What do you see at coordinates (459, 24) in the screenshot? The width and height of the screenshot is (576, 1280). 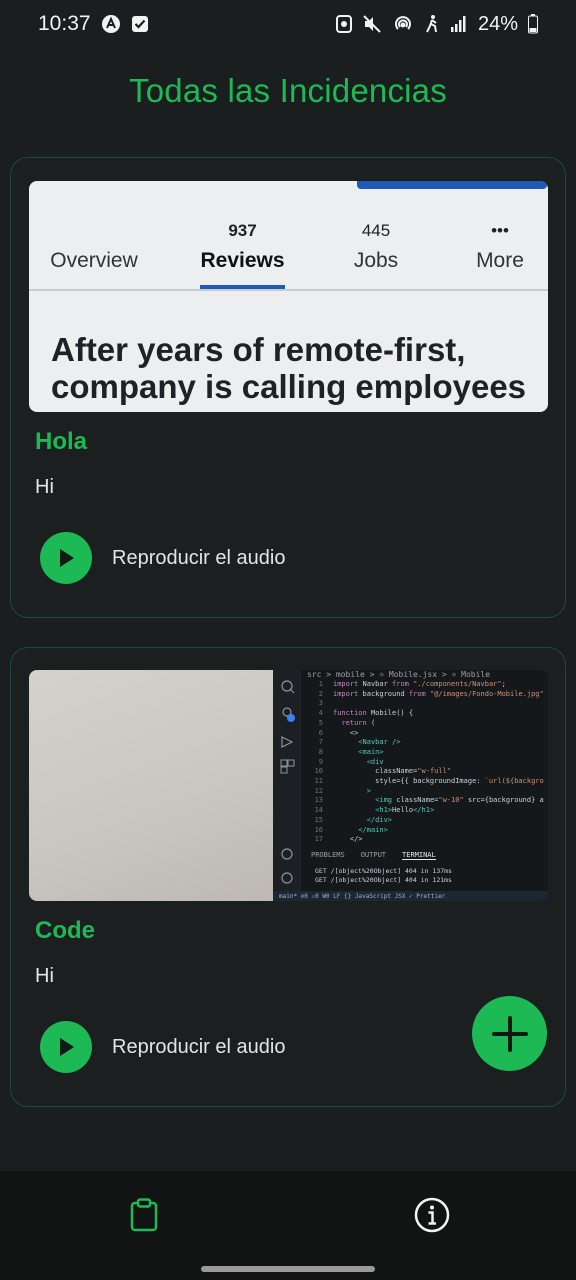 I see `signal-bars-icon` at bounding box center [459, 24].